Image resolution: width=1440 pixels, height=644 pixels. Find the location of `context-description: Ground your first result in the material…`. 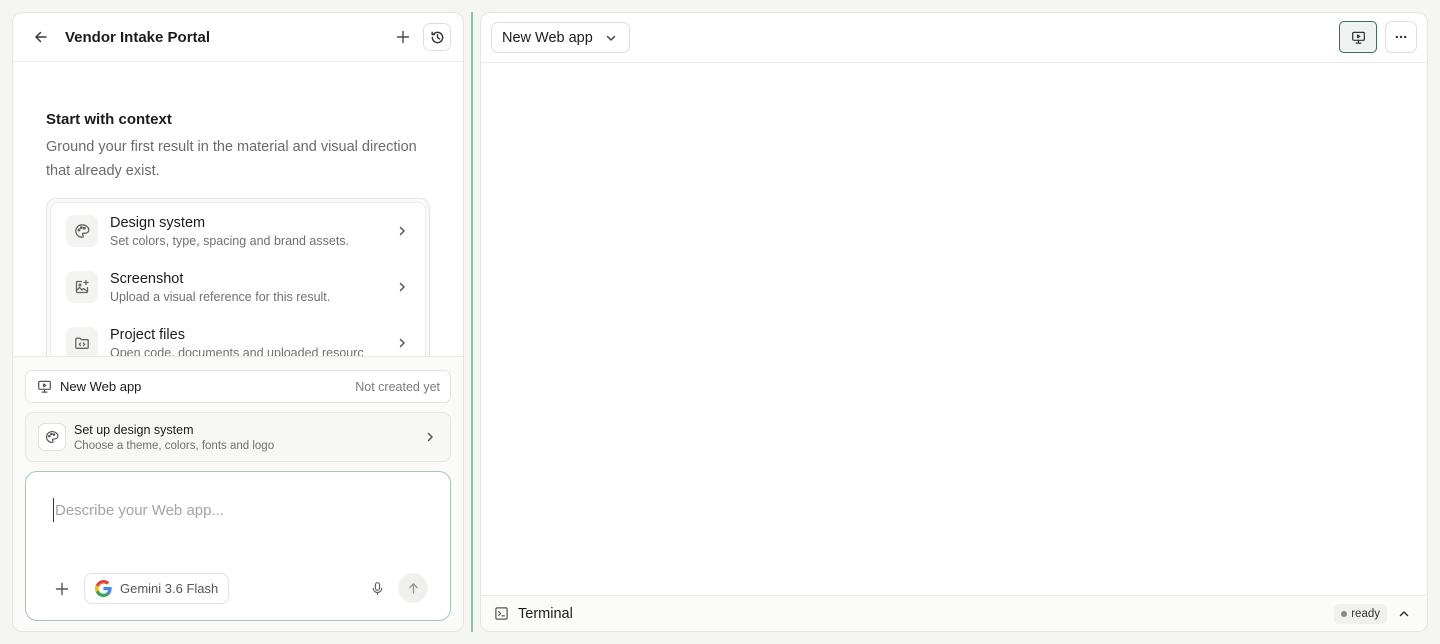

context-description: Ground your first result in the material… is located at coordinates (231, 159).